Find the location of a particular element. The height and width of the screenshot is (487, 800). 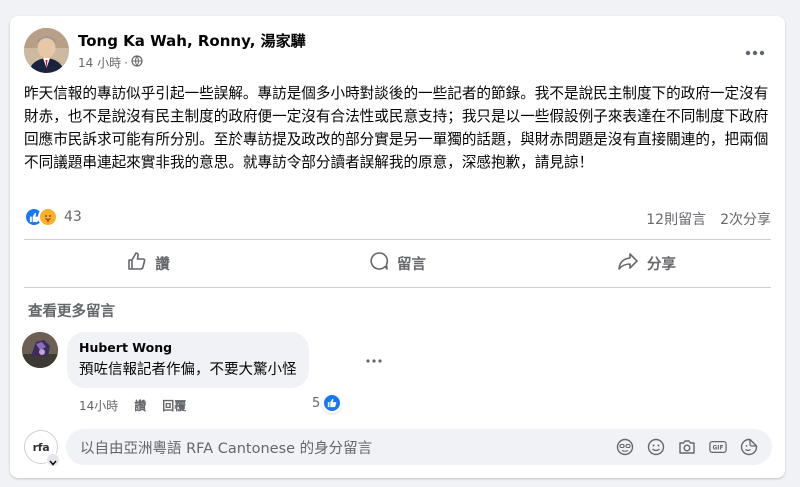

gif-icon: GIF is located at coordinates (718, 447).